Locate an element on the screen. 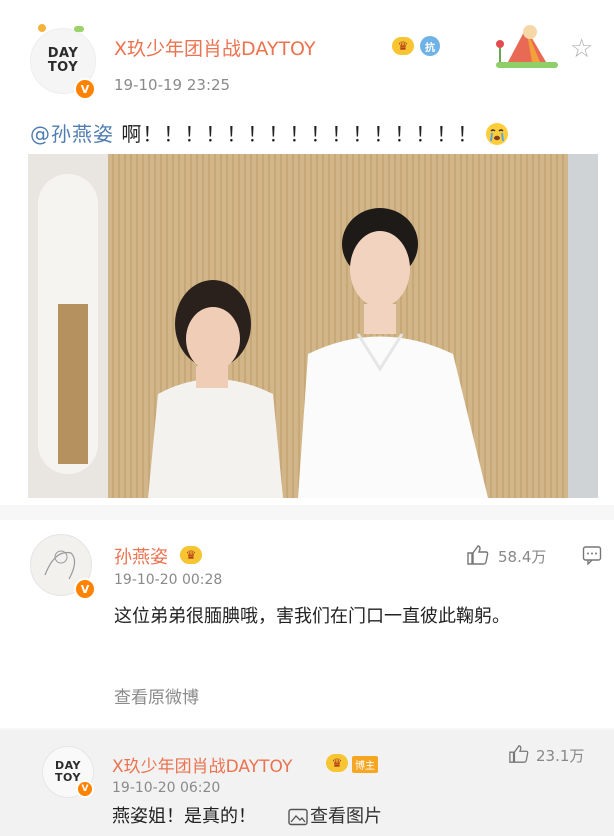  post-author-name: X玖少年团肖战DAYTOY is located at coordinates (215, 47).